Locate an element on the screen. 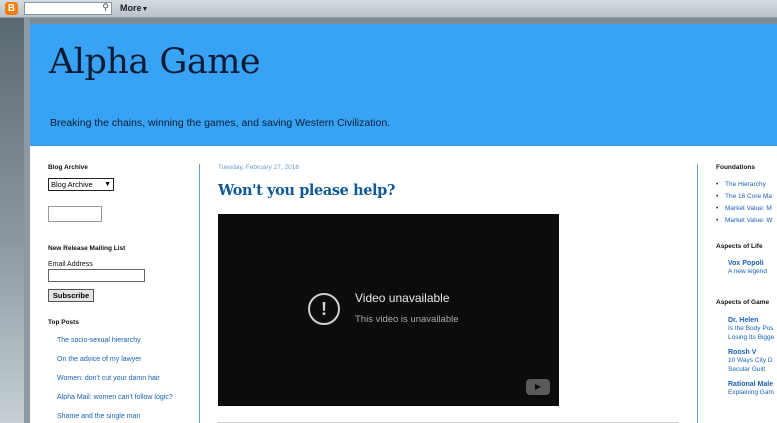 The width and height of the screenshot is (777, 423). navbar-search: ⚲ is located at coordinates (68, 8).